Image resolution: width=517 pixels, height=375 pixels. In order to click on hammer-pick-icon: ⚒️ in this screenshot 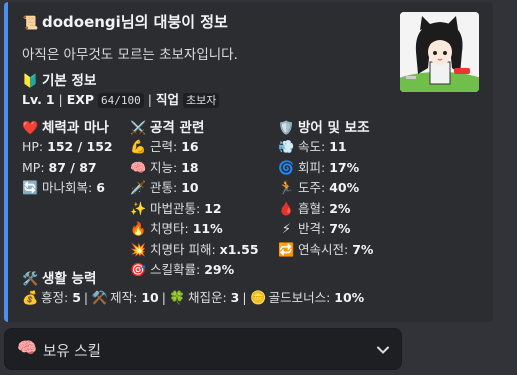, I will do `click(99, 298)`.